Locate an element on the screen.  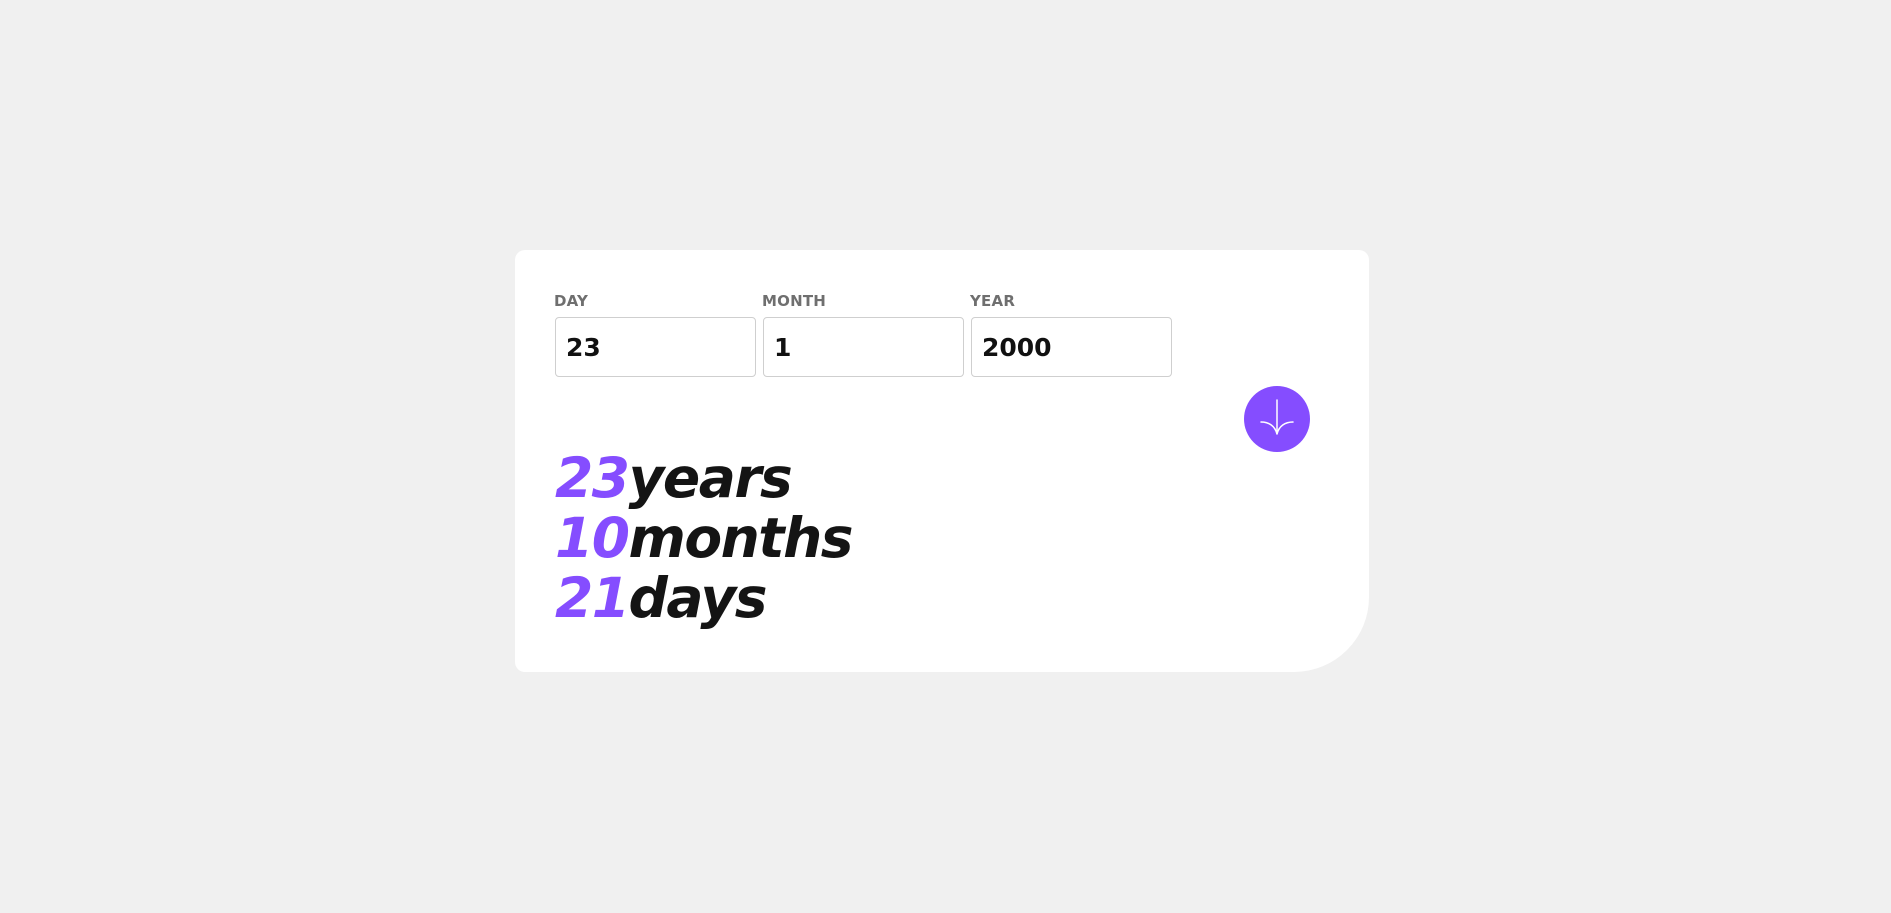
months-result: 10months is located at coordinates (704, 538).